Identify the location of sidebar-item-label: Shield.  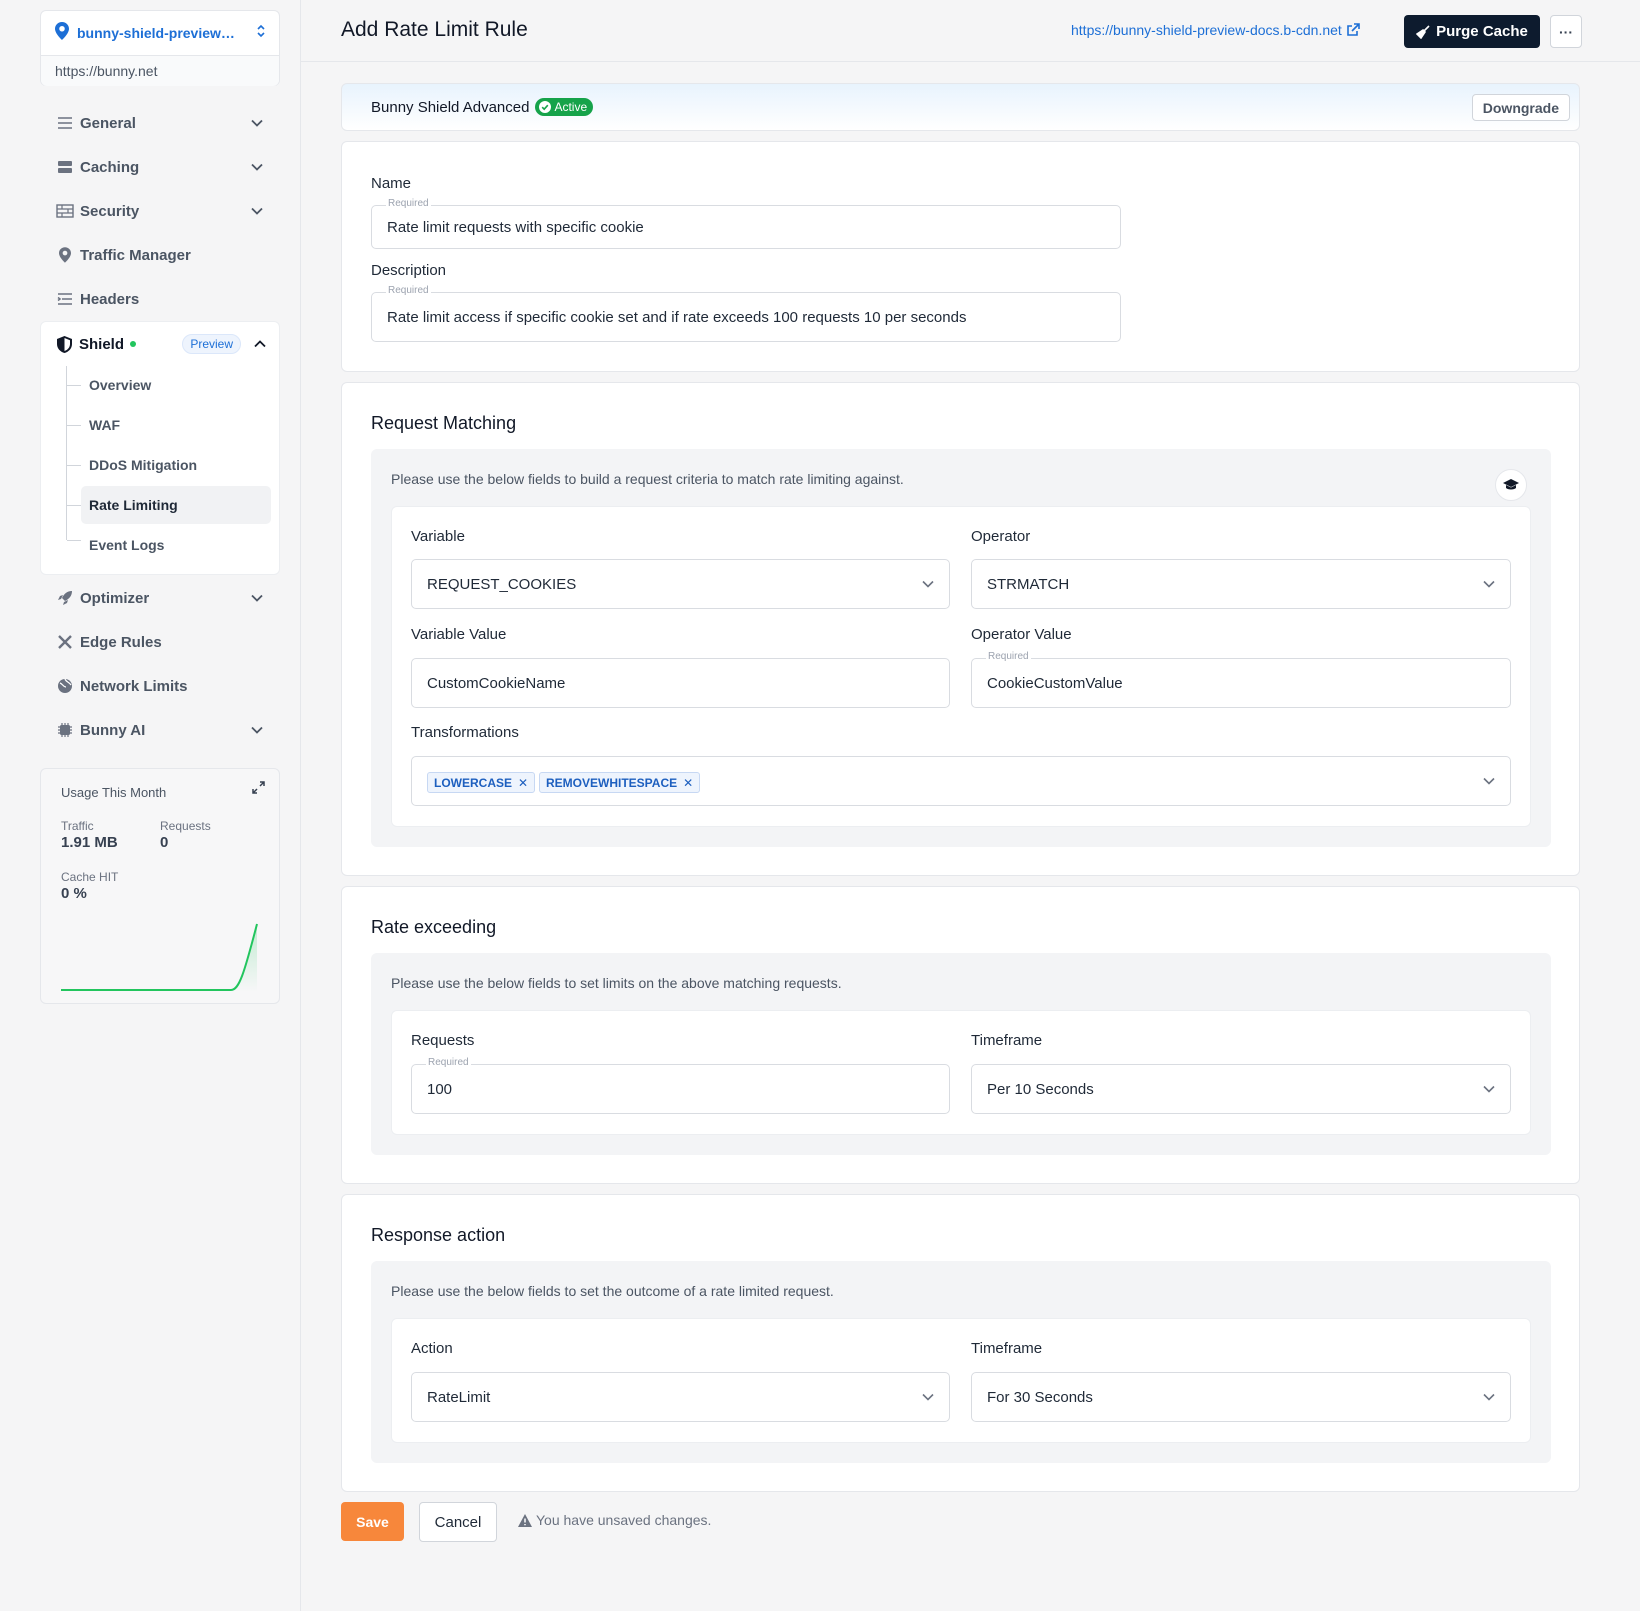
(102, 344).